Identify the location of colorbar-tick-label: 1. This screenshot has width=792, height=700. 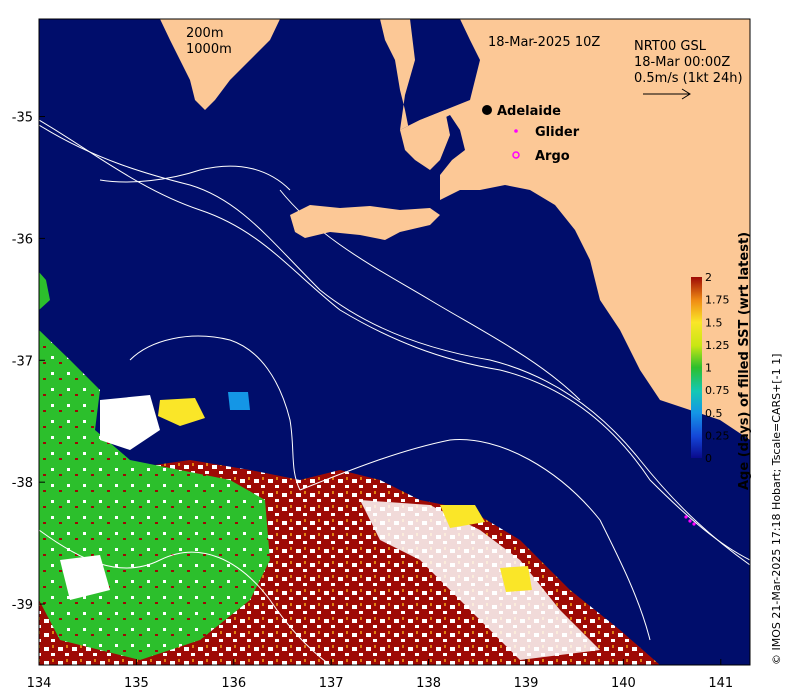
(708, 368).